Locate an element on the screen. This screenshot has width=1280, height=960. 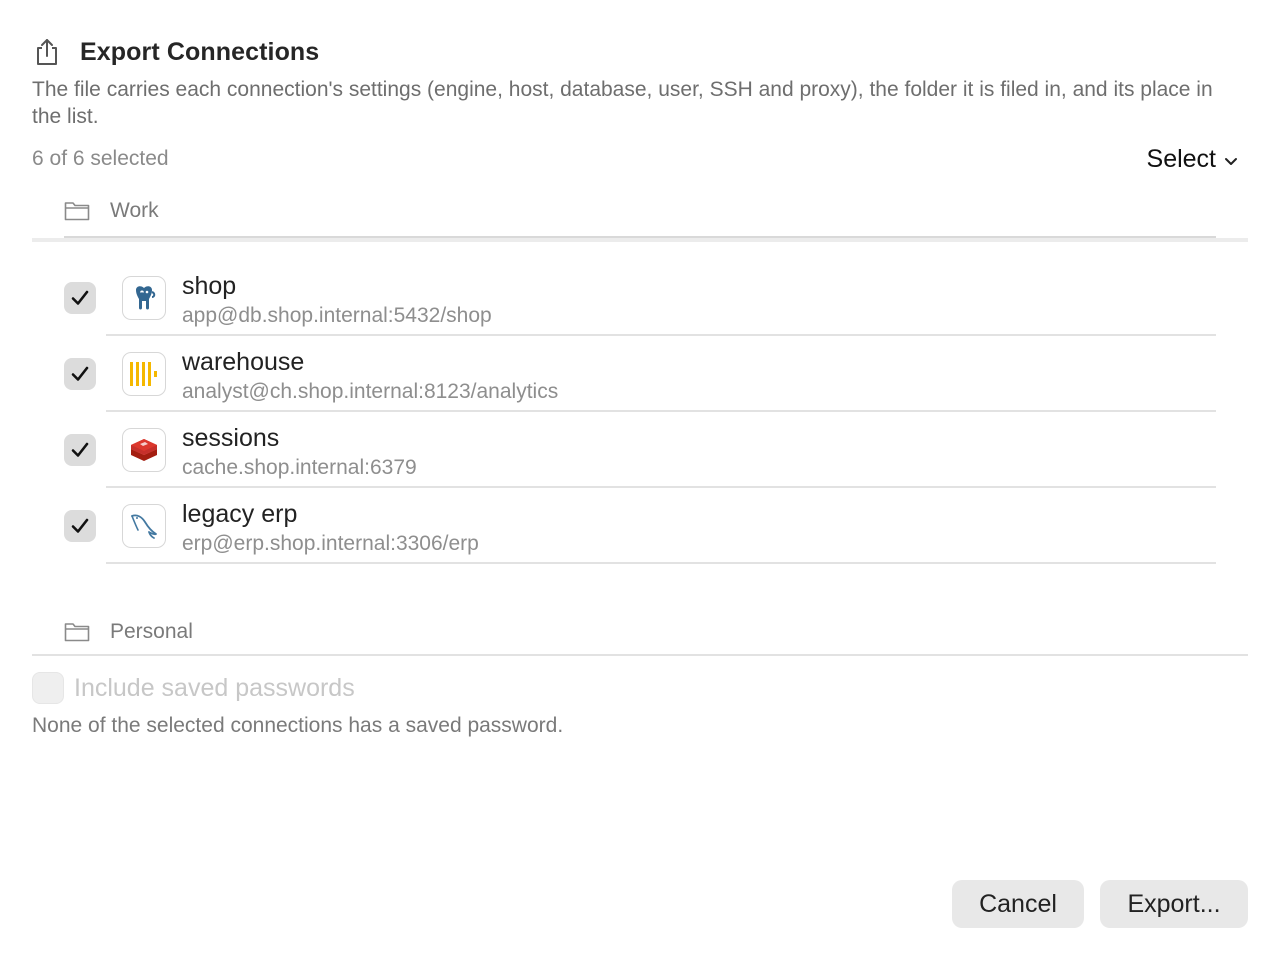
connection-detail: analyst@ch.shop.internal:8123/analytics is located at coordinates (370, 391).